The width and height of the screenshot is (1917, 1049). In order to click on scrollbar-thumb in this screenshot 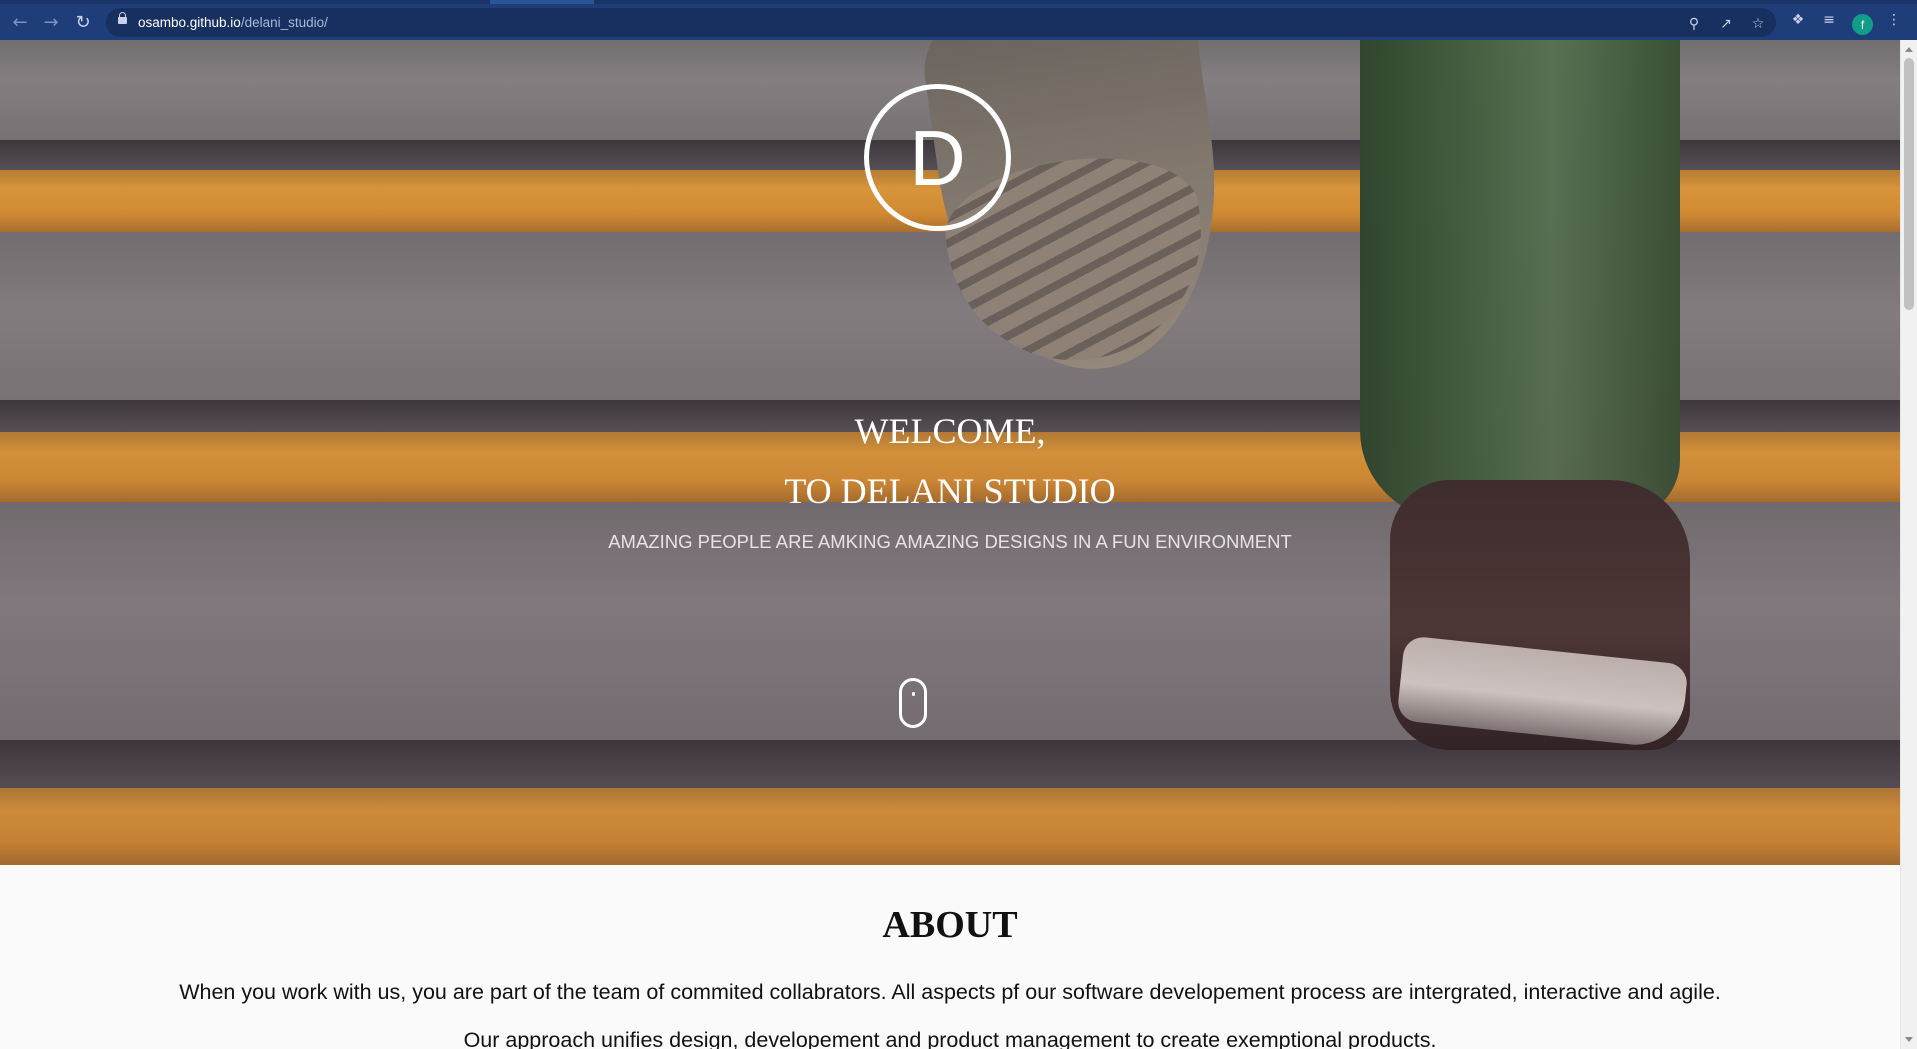, I will do `click(1909, 184)`.